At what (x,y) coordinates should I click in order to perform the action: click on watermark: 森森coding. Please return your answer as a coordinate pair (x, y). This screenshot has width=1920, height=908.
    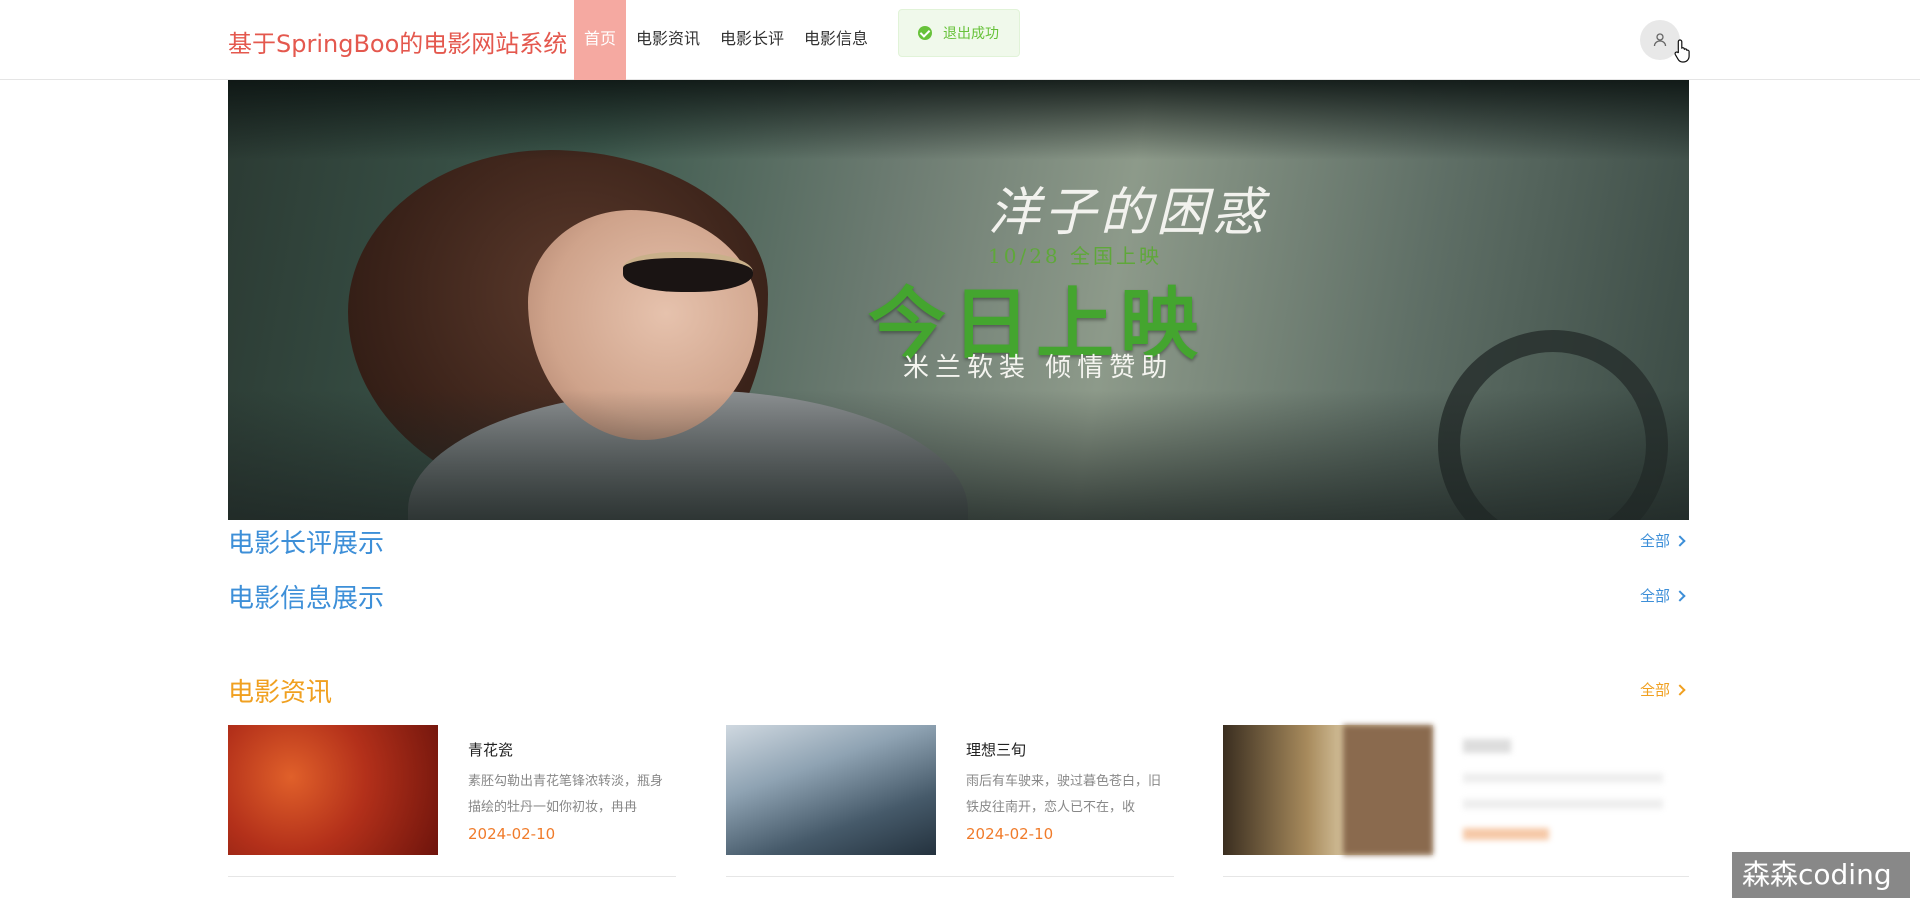
    Looking at the image, I should click on (1821, 875).